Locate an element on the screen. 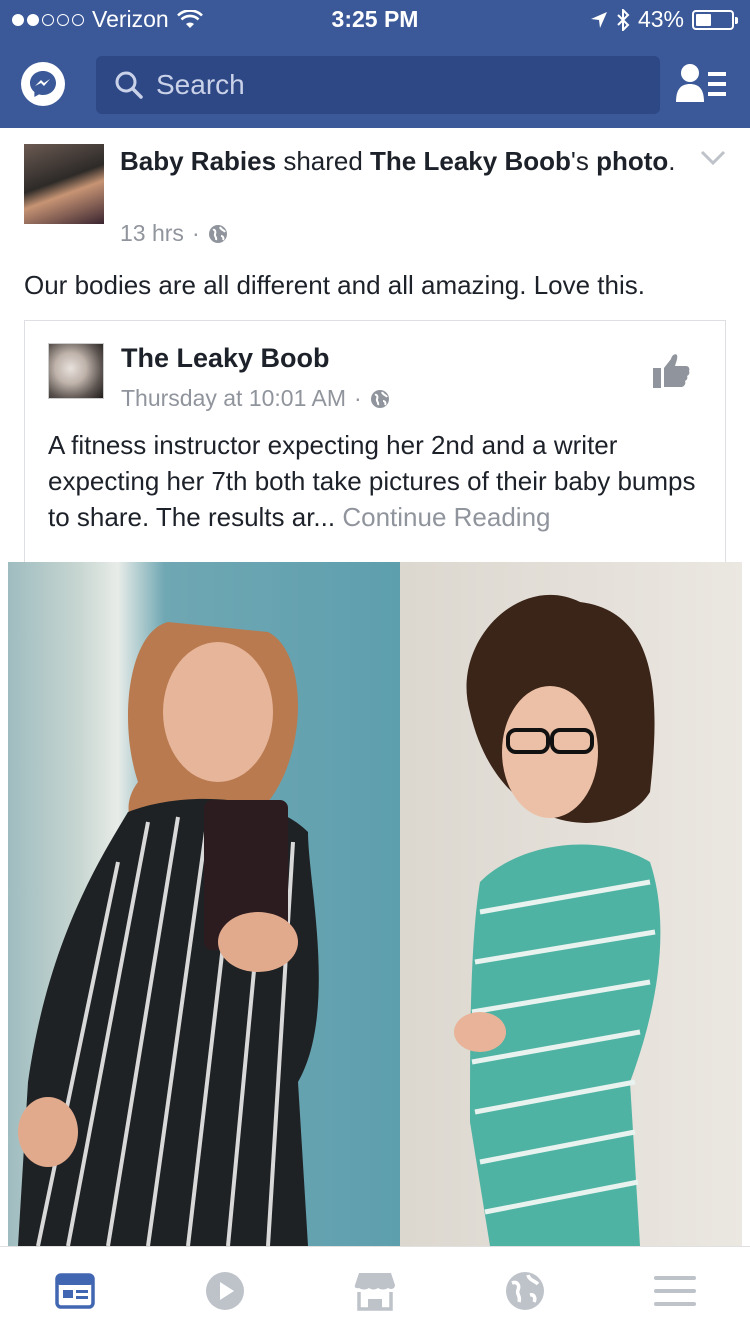 The width and height of the screenshot is (750, 1334). messenger-icon is located at coordinates (43, 84).